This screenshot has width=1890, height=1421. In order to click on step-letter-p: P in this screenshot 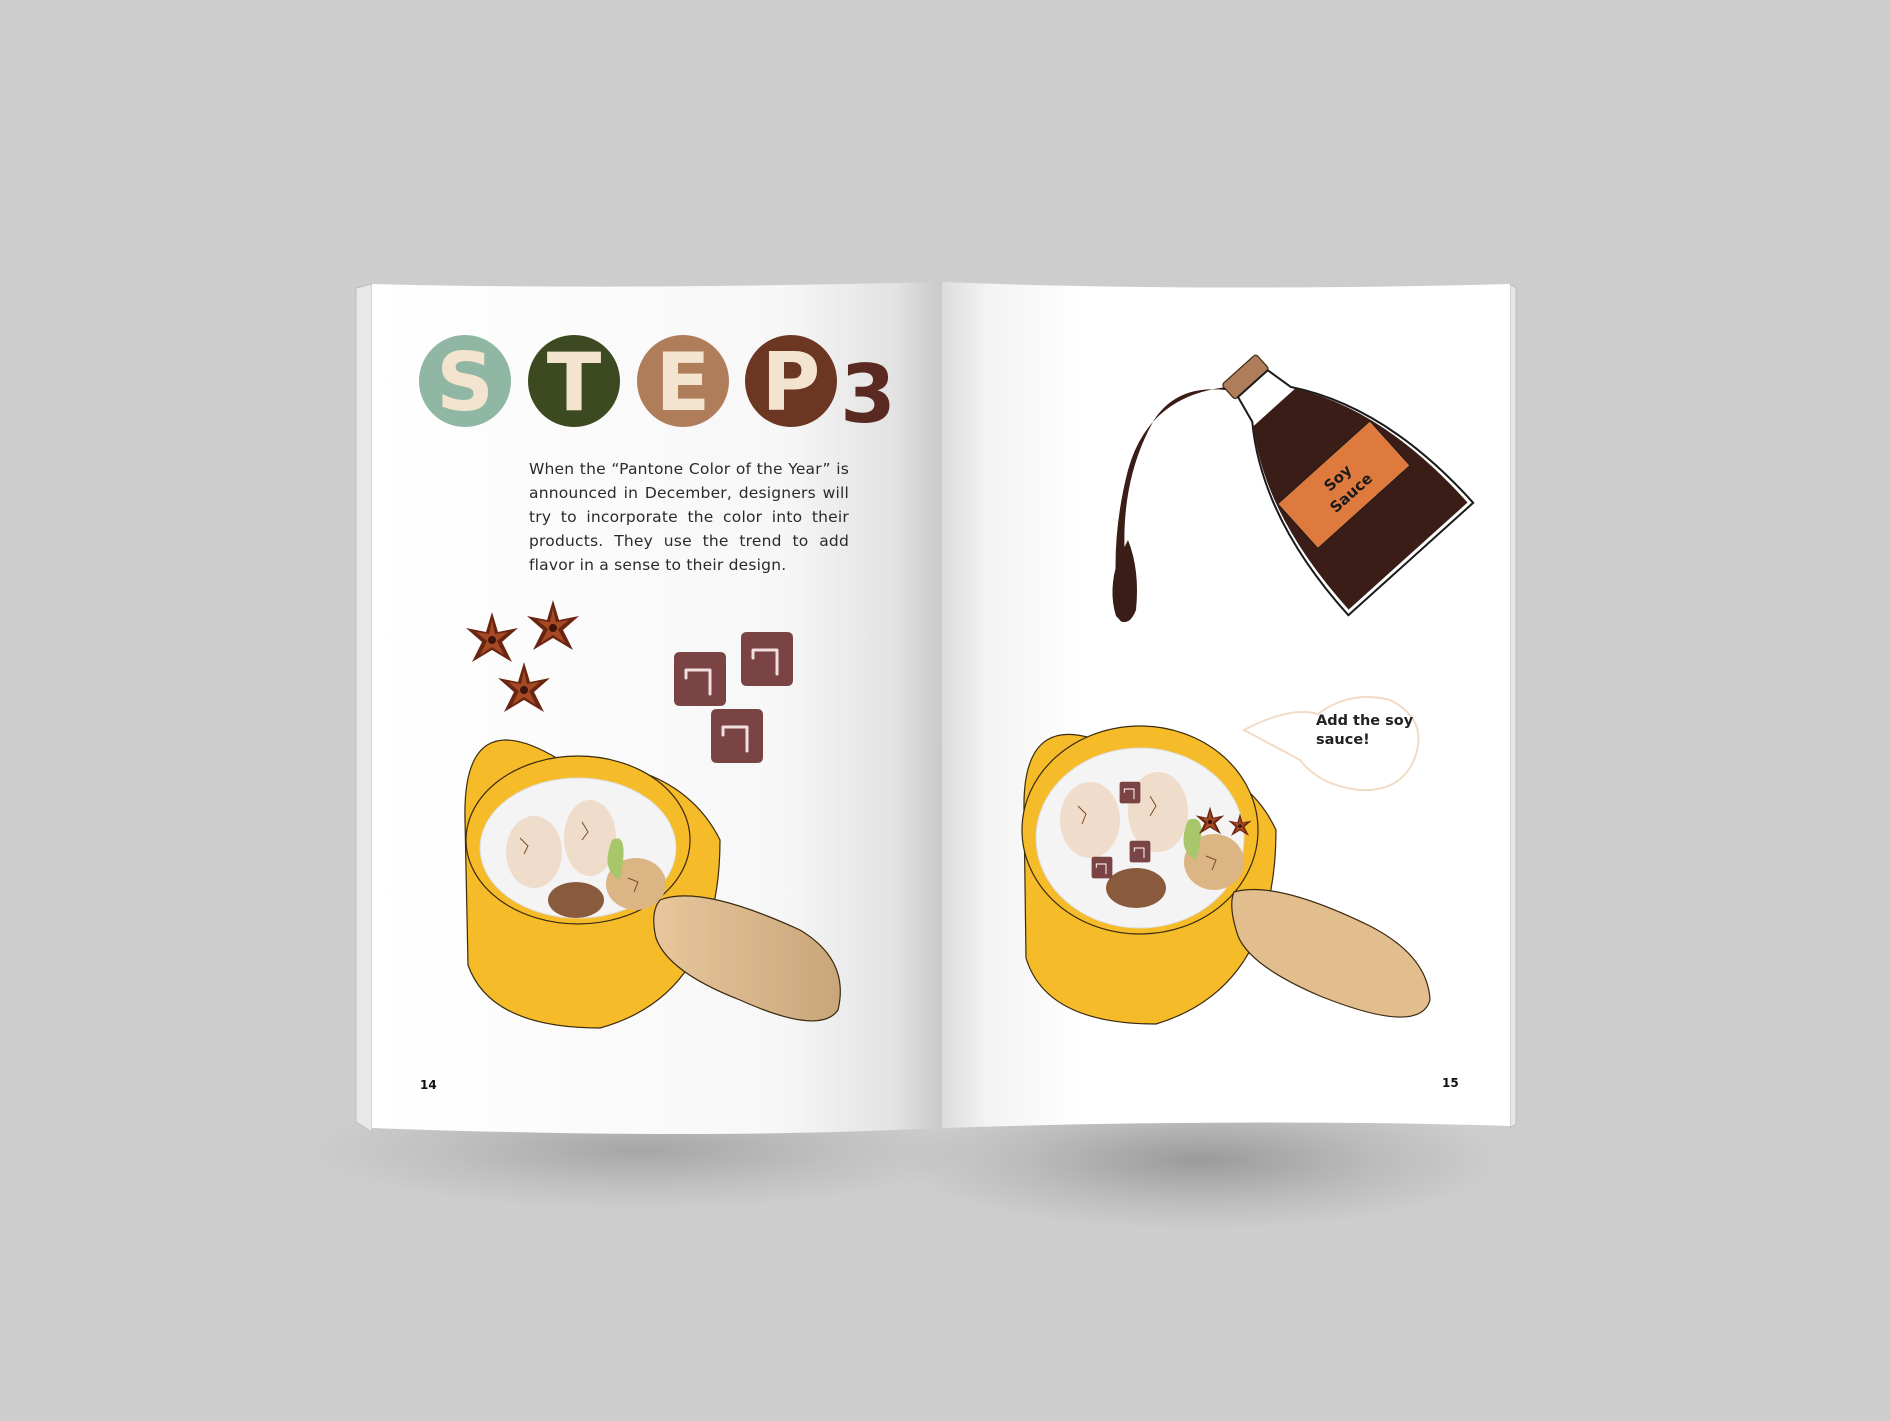, I will do `click(791, 382)`.